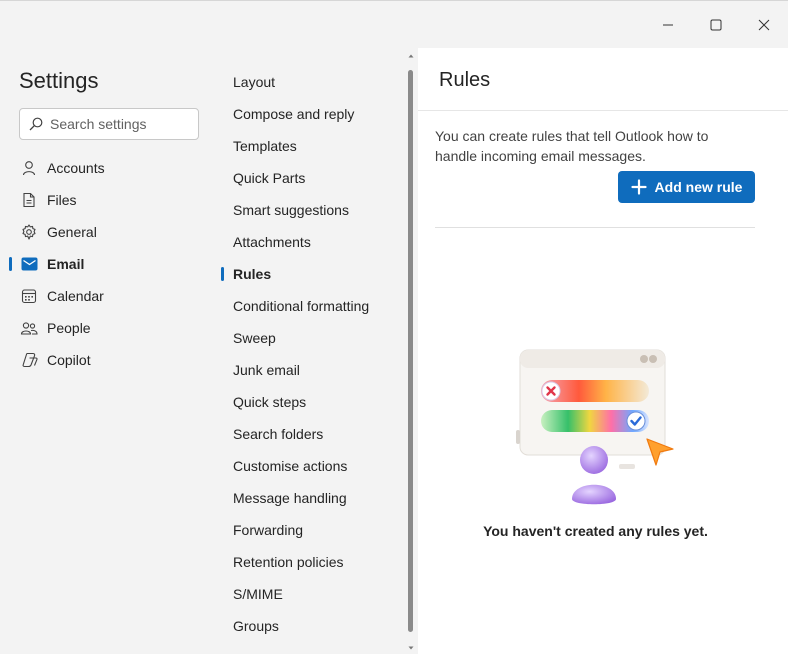 Image resolution: width=788 pixels, height=654 pixels. I want to click on section-rules: Rules, so click(312, 274).